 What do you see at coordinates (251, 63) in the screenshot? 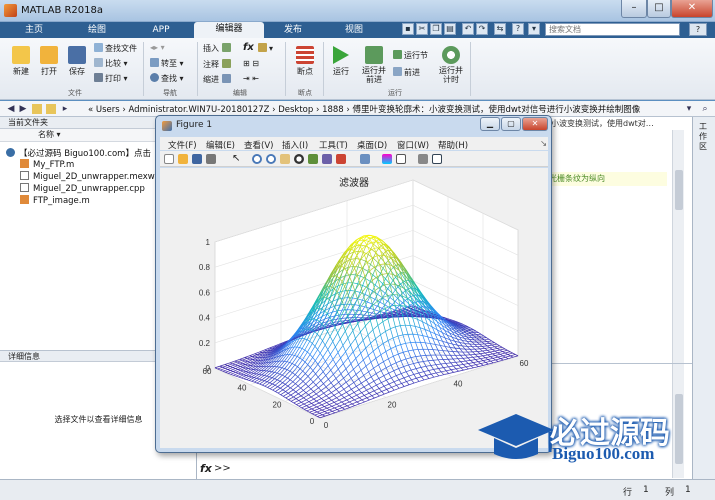
I see `wrap-comments-icon: ⊞ ⊟` at bounding box center [251, 63].